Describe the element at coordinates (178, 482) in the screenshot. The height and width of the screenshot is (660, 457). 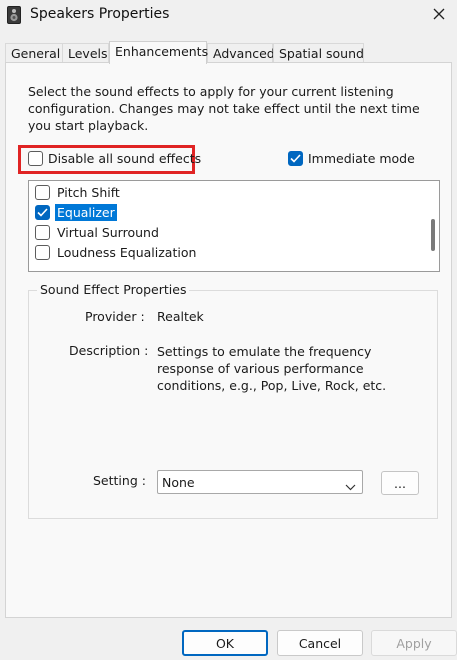
I see `setting-value: None` at that location.